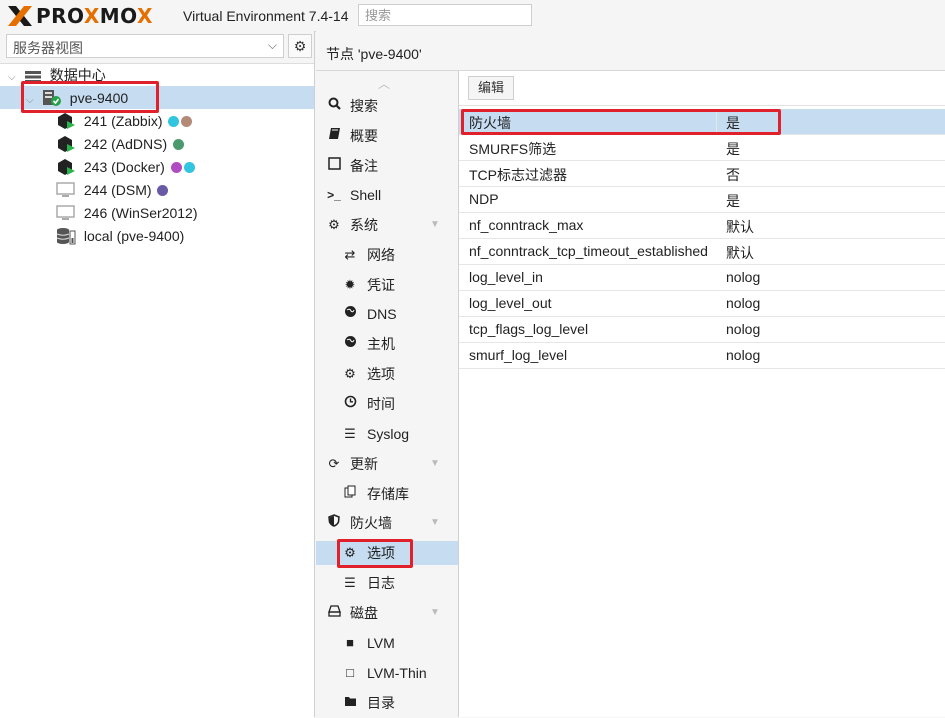 This screenshot has width=945, height=718. I want to click on vm-running-icon, so click(66, 167).